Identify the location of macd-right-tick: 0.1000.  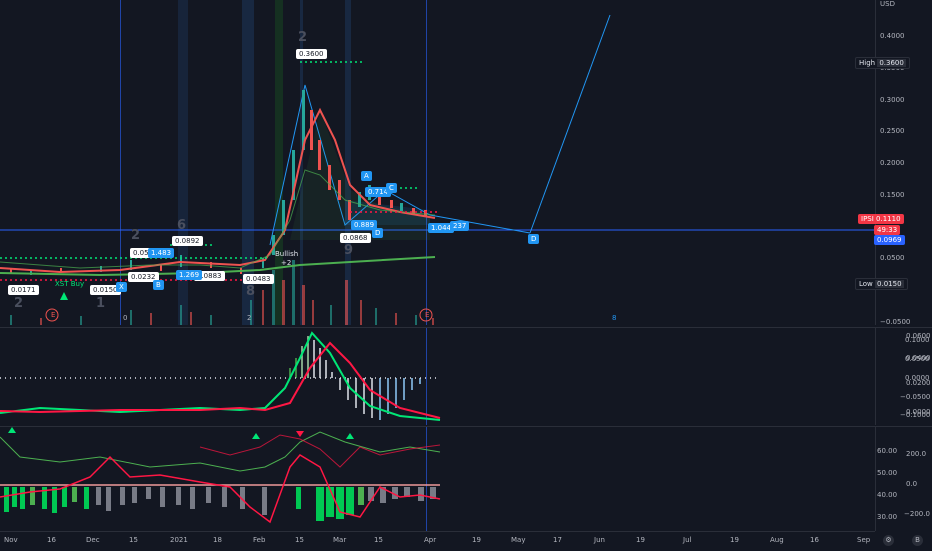
(917, 340).